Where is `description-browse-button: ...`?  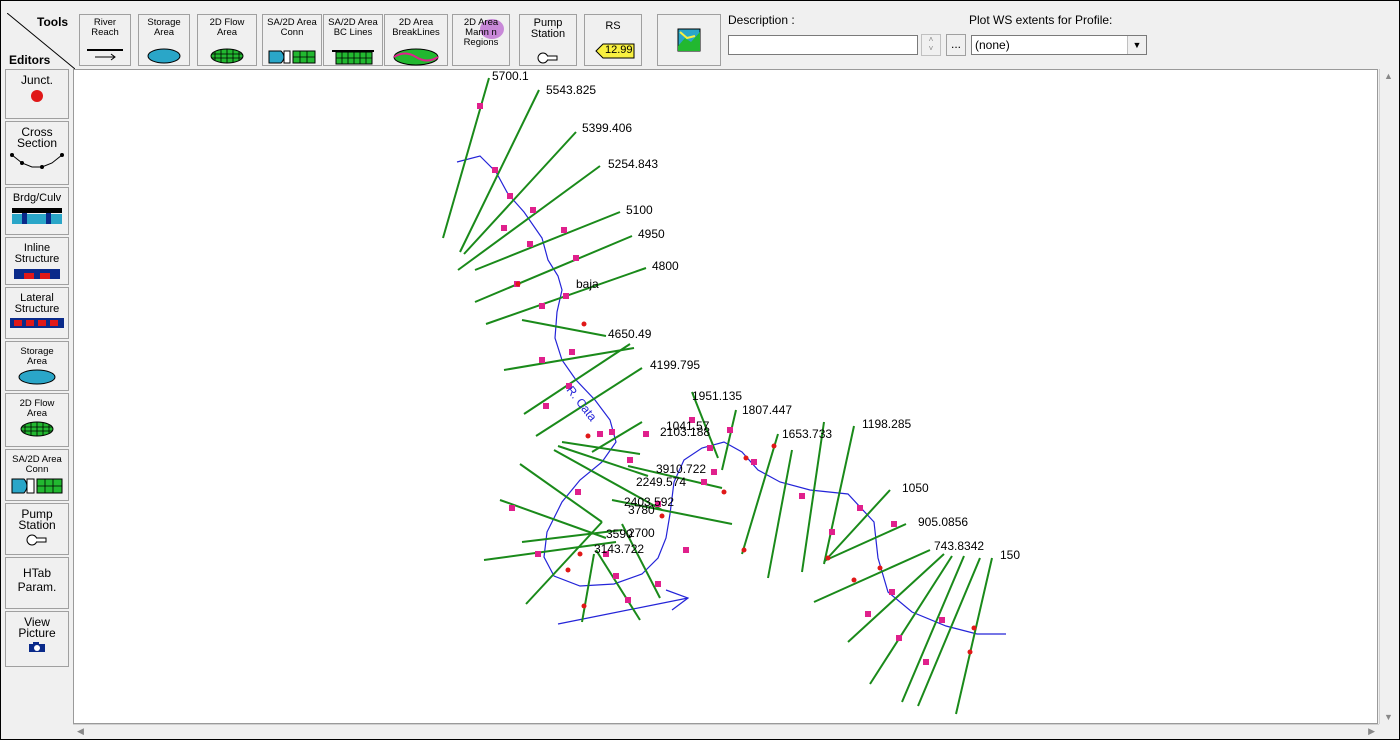
description-browse-button: ... is located at coordinates (956, 45).